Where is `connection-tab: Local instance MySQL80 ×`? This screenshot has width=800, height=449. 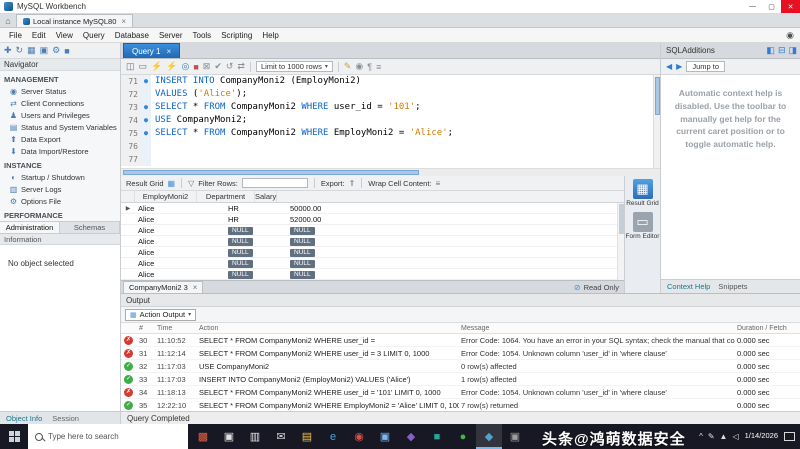 connection-tab: Local instance MySQL80 × is located at coordinates (75, 20).